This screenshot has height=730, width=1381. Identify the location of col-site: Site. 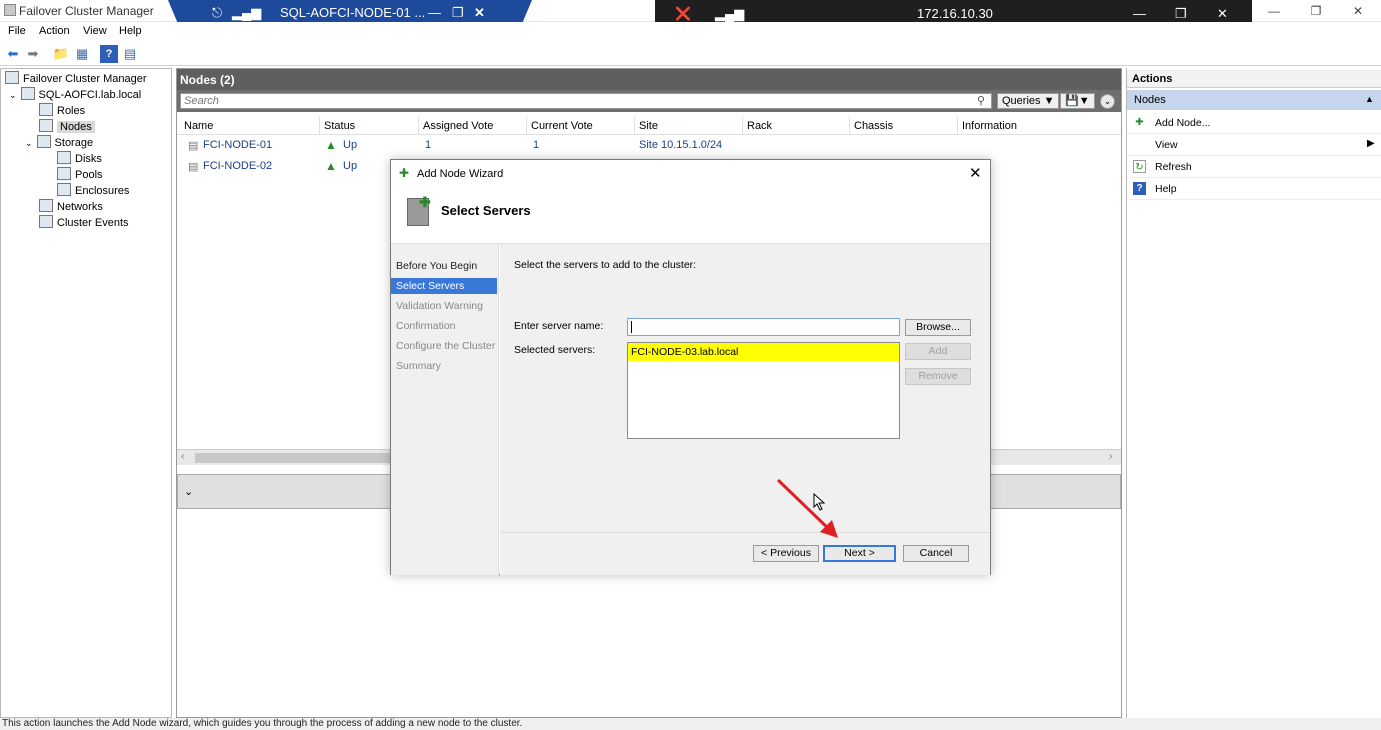
(648, 126).